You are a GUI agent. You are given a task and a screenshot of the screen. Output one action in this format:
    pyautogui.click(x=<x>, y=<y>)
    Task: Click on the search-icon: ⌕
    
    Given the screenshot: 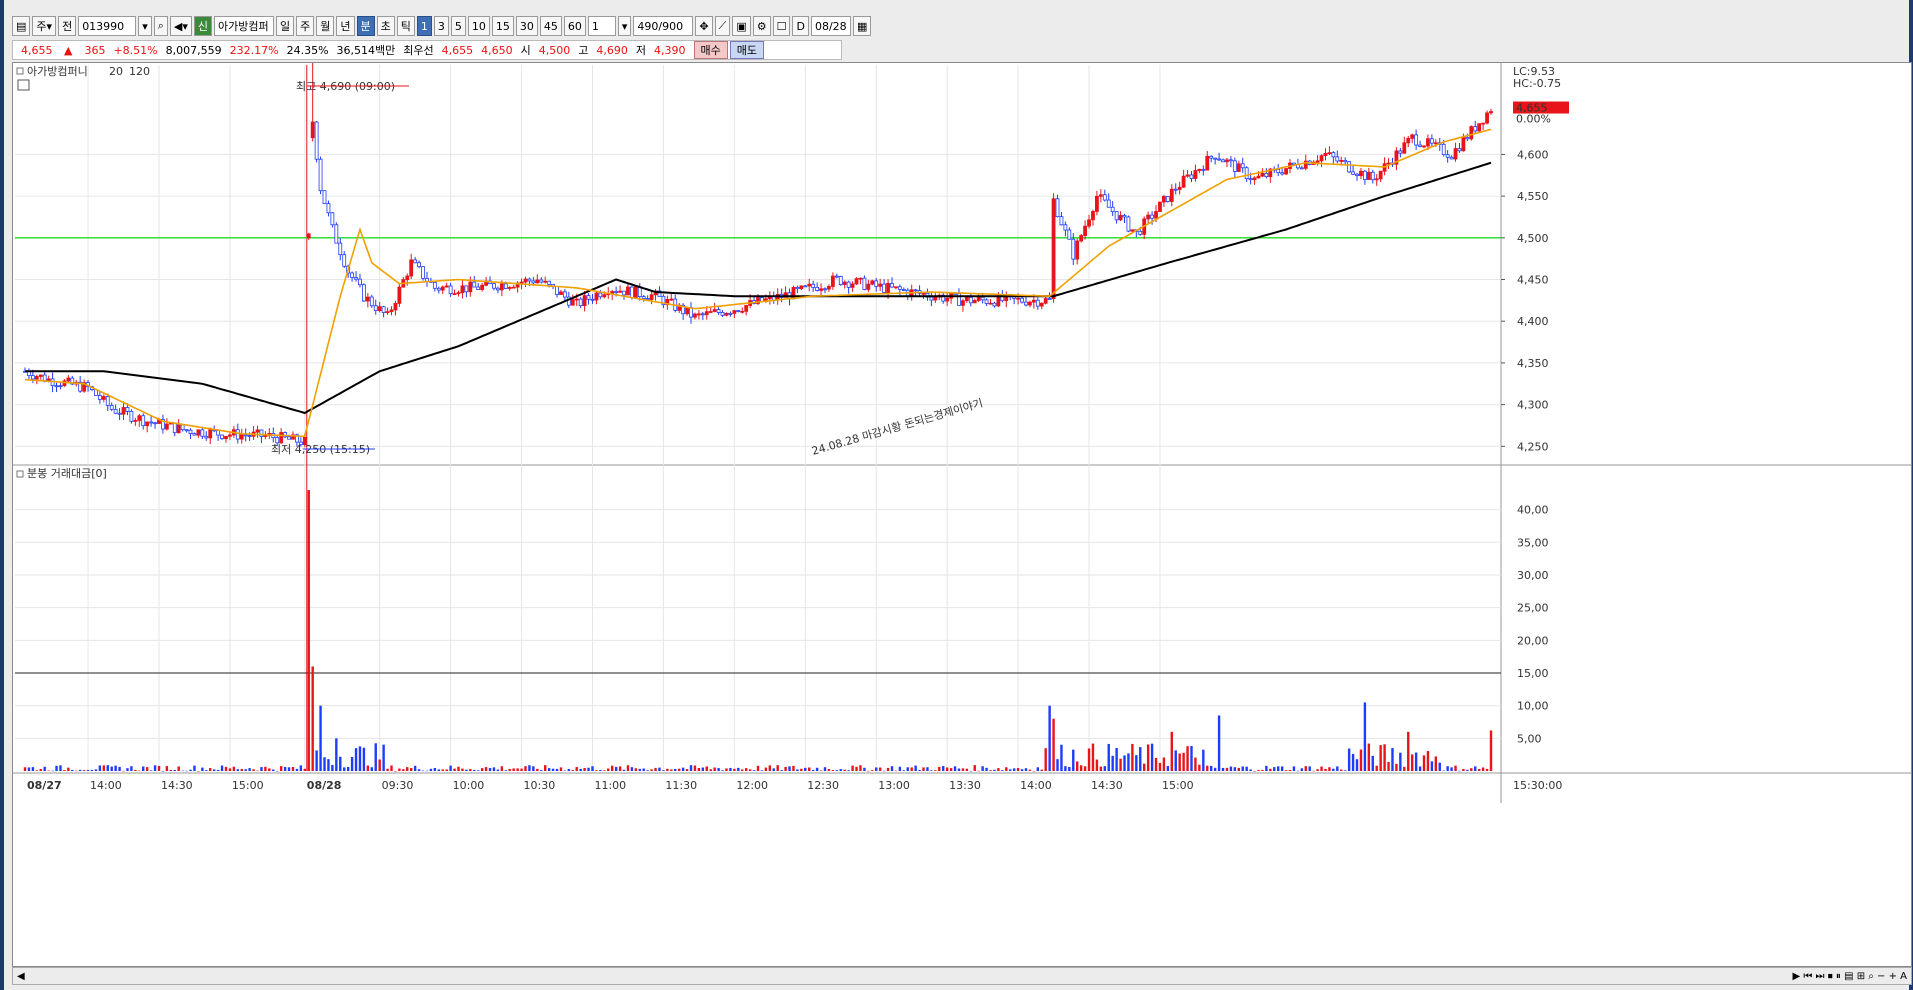 What is the action you would take?
    pyautogui.click(x=160, y=26)
    